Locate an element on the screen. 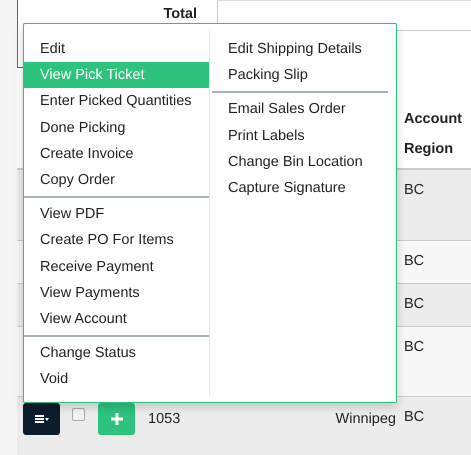 The image size is (471, 455). menu-item: Receive Payment is located at coordinates (116, 267).